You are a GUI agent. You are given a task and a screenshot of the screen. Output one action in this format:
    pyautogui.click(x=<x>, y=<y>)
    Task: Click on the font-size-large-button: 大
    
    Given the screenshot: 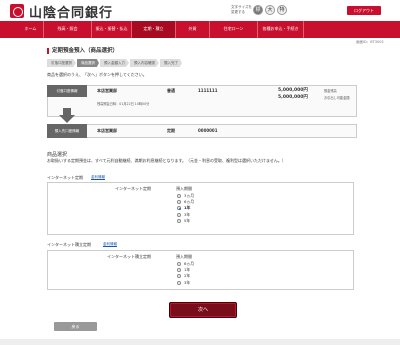 What is the action you would take?
    pyautogui.click(x=270, y=10)
    